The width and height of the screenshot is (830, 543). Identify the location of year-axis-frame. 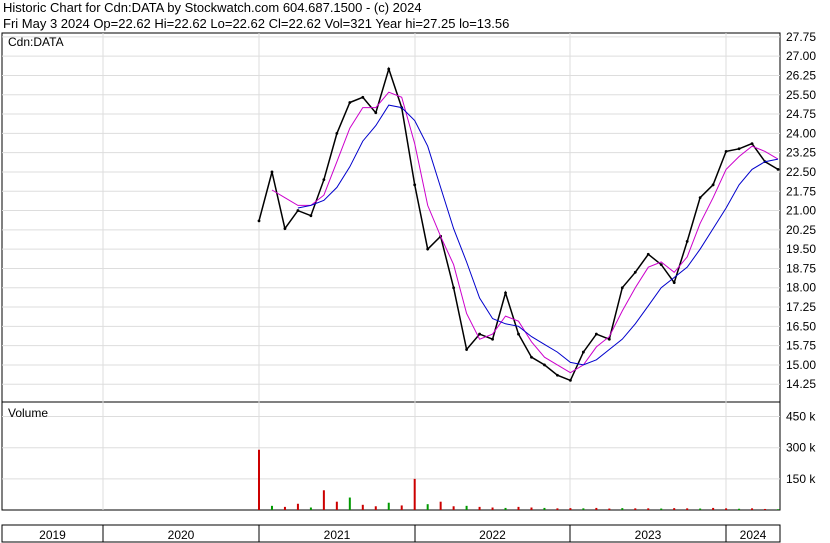
(391, 533).